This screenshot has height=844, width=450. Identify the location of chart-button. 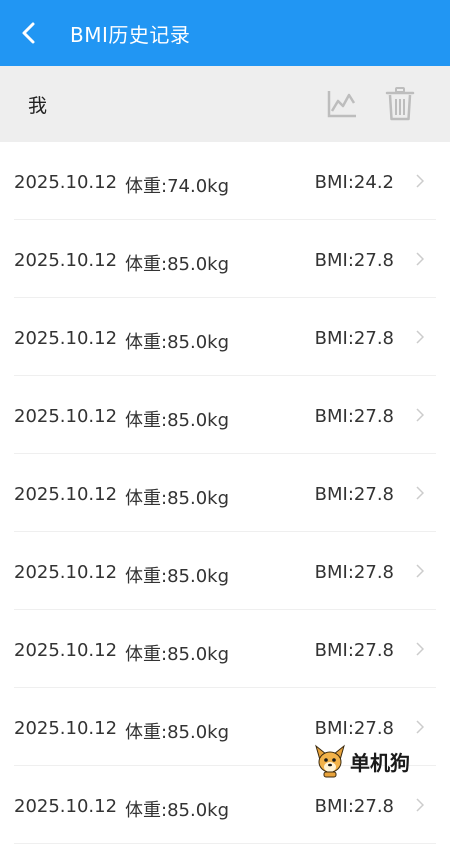
(342, 104).